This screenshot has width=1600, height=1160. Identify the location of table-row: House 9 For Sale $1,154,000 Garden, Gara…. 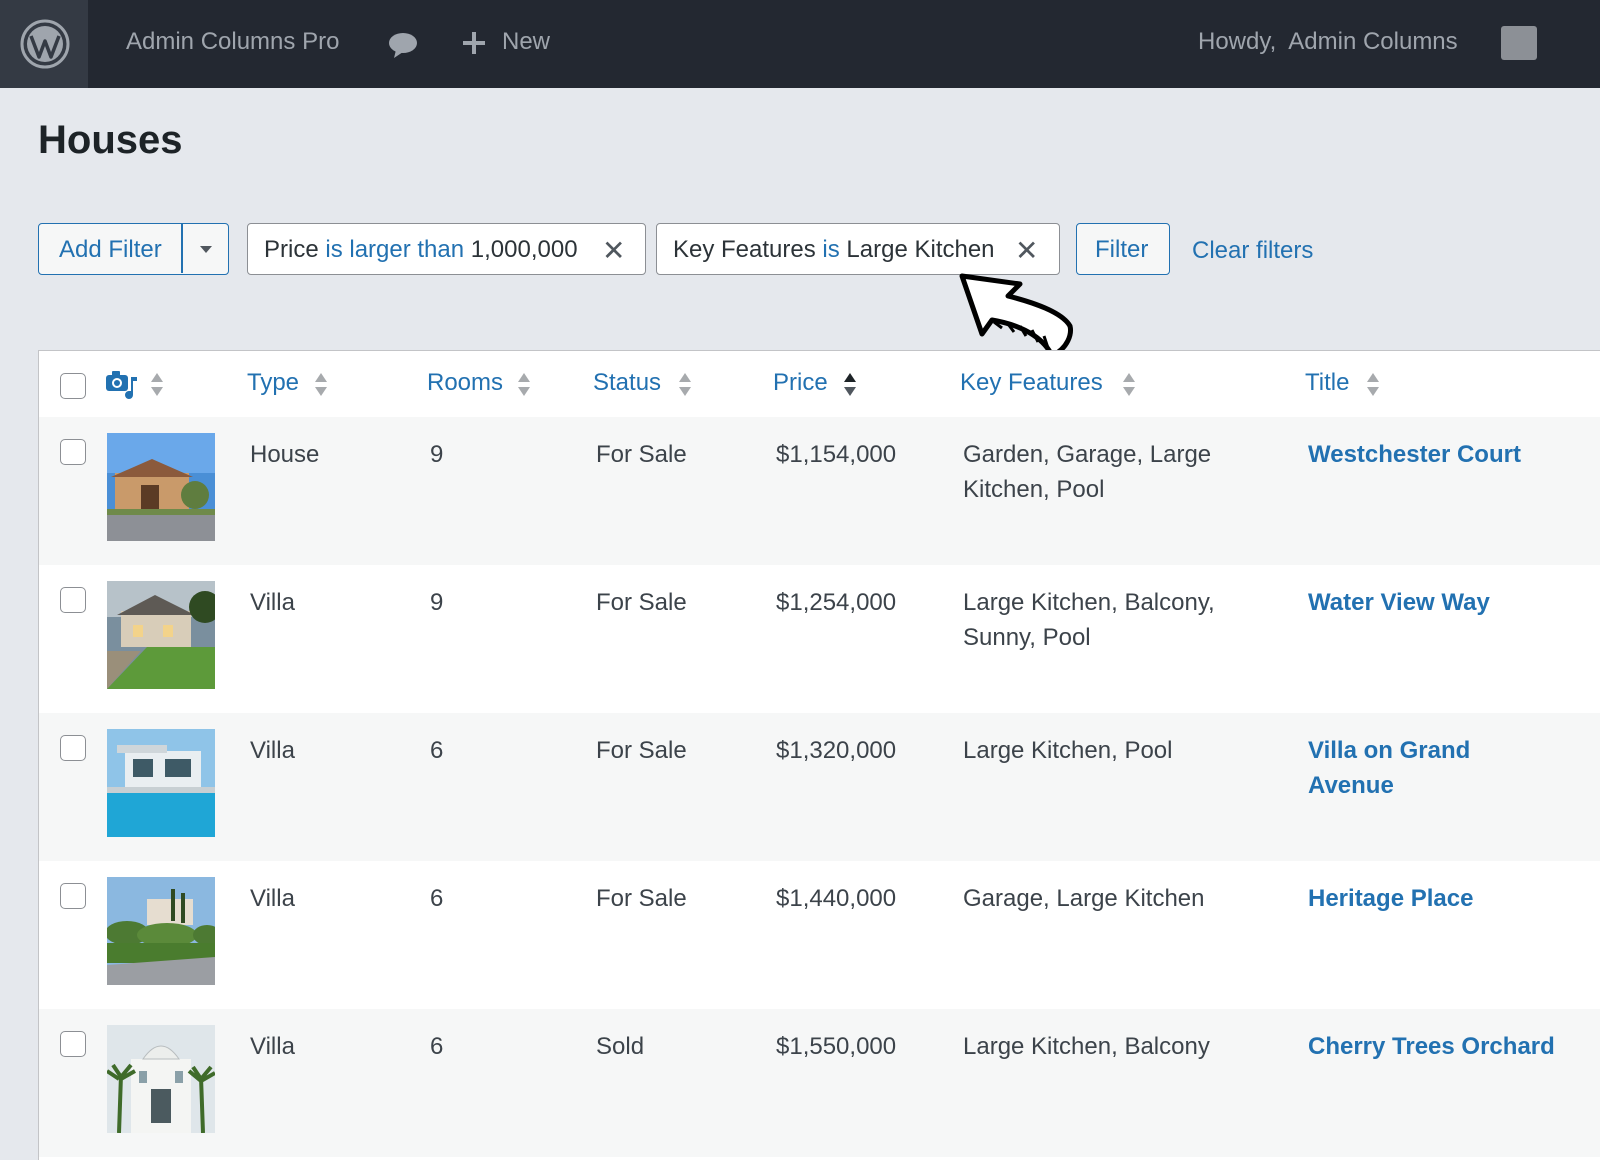
(819, 491).